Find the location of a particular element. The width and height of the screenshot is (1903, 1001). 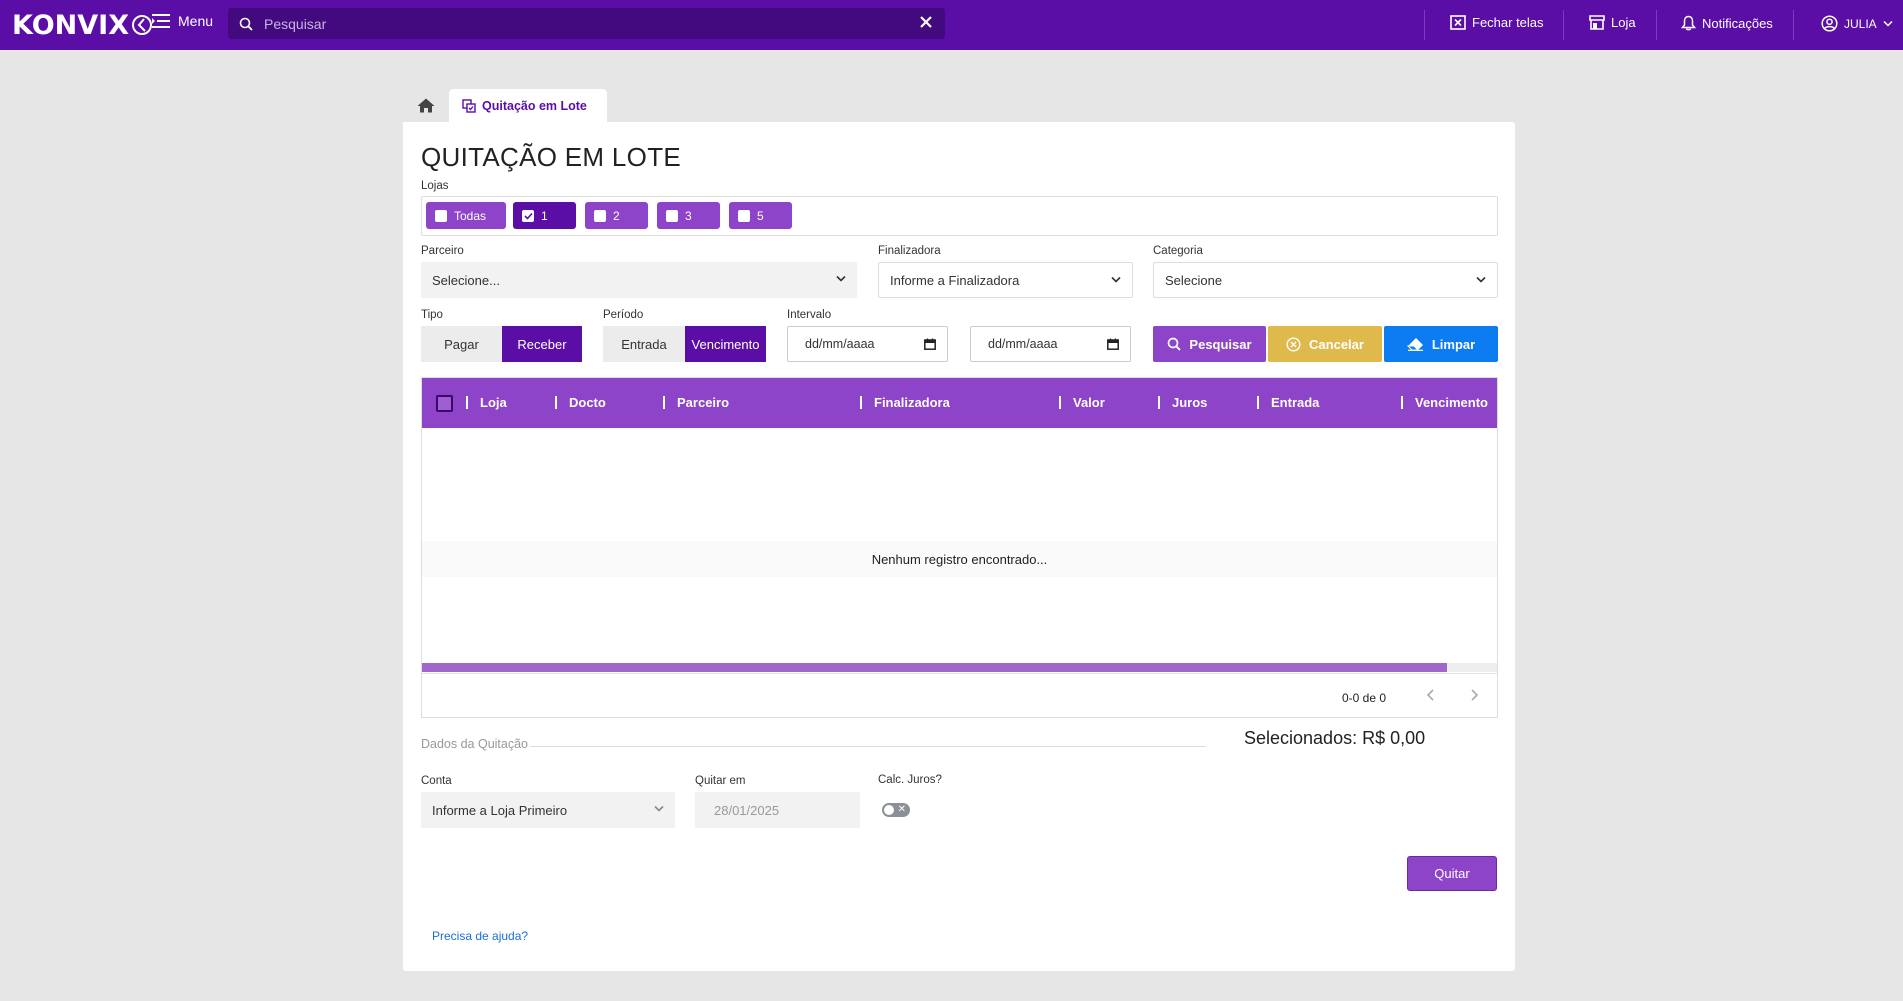

select-all-checkbox is located at coordinates (444, 403).